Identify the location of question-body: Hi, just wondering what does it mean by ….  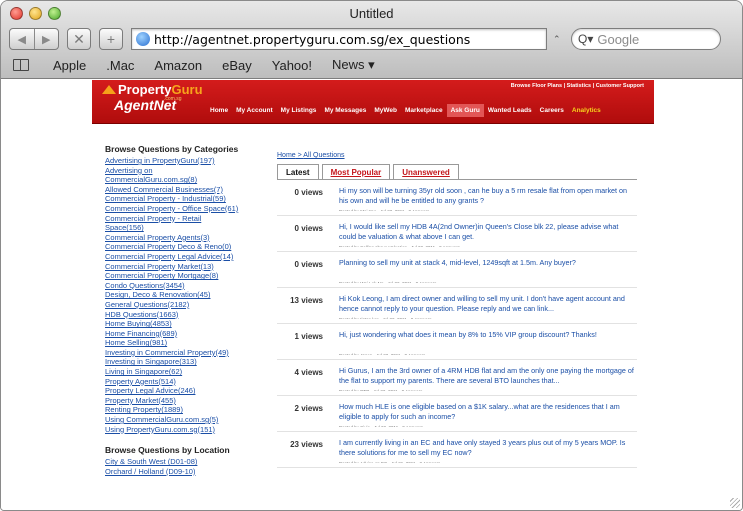
(484, 342).